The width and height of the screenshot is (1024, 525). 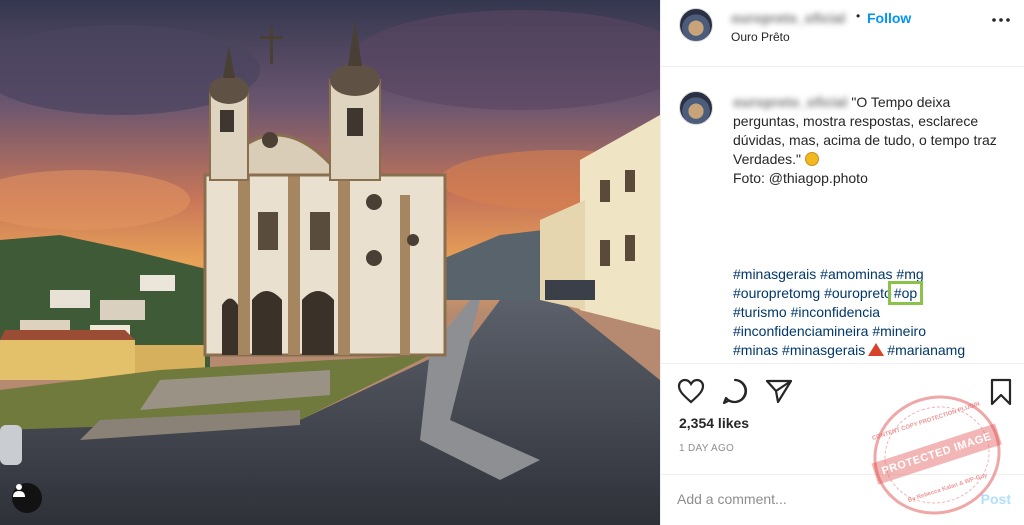 What do you see at coordinates (706, 448) in the screenshot?
I see `post-timestamp: 1 DAY AGO` at bounding box center [706, 448].